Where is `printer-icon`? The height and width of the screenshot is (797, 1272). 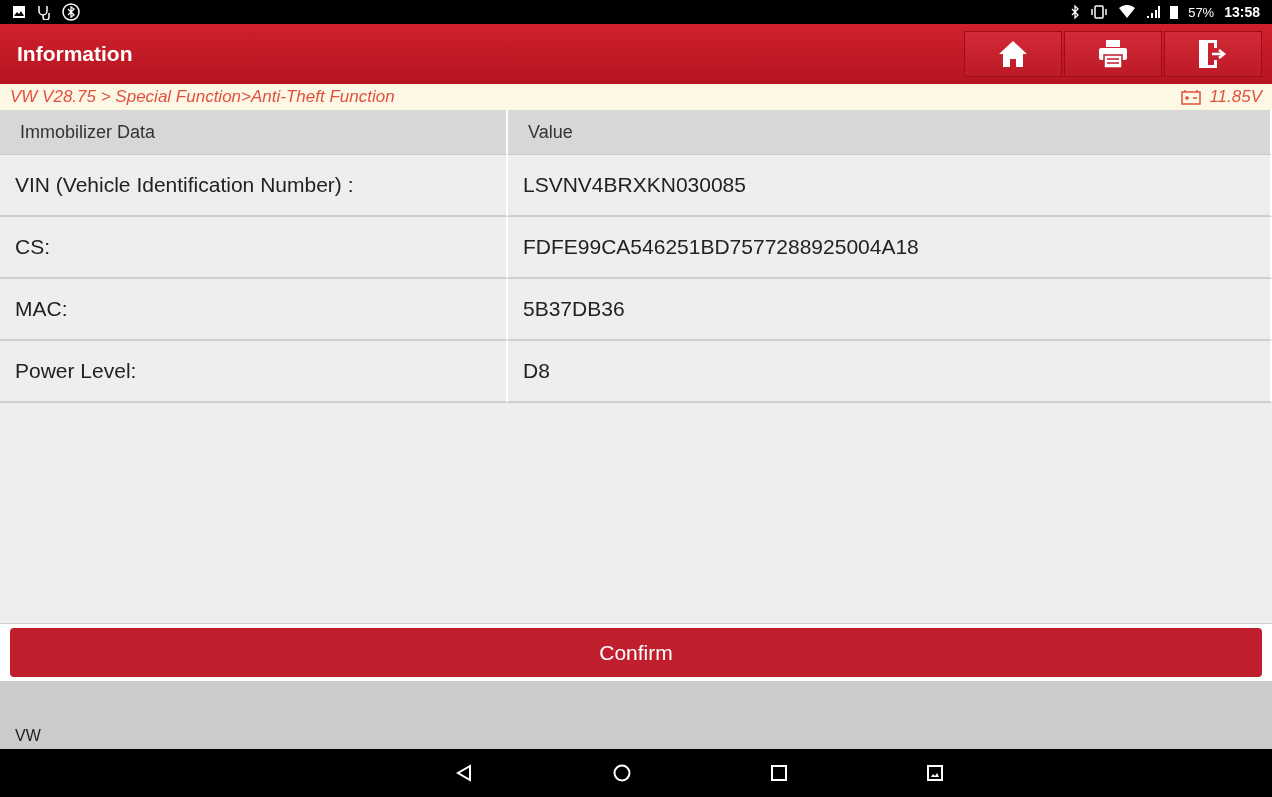
printer-icon is located at coordinates (1113, 54).